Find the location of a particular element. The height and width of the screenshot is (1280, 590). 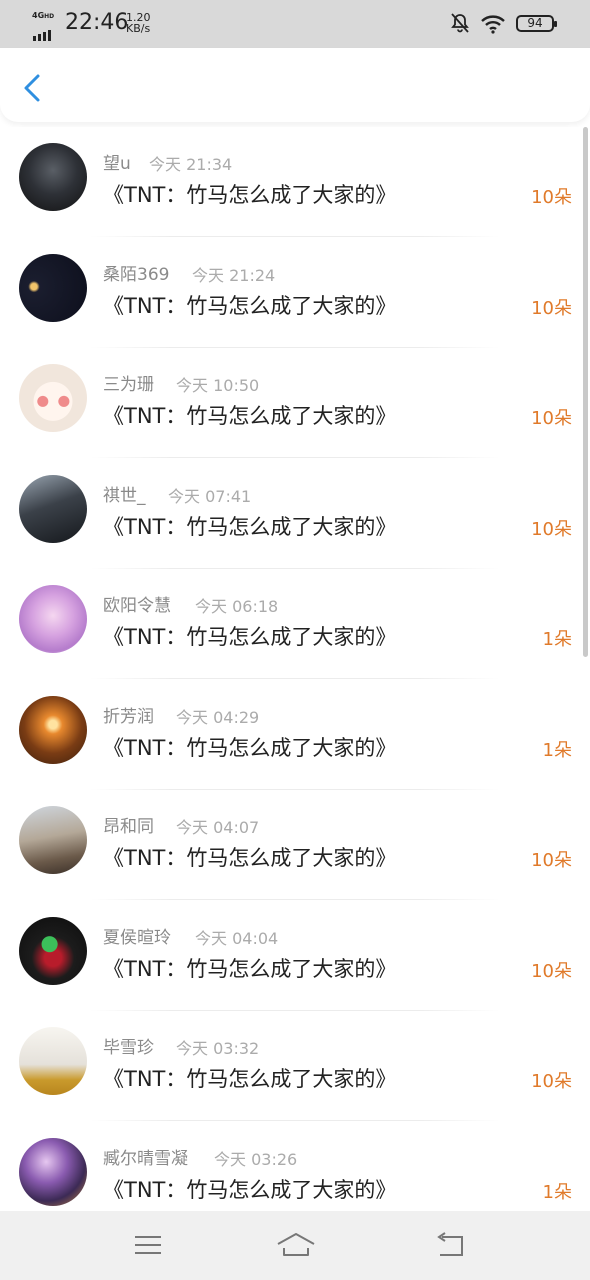

list-item: 臧尔晴雪凝 今天 03:26 《TNT：竹马怎么成了大家的》 1朵 is located at coordinates (295, 1167).